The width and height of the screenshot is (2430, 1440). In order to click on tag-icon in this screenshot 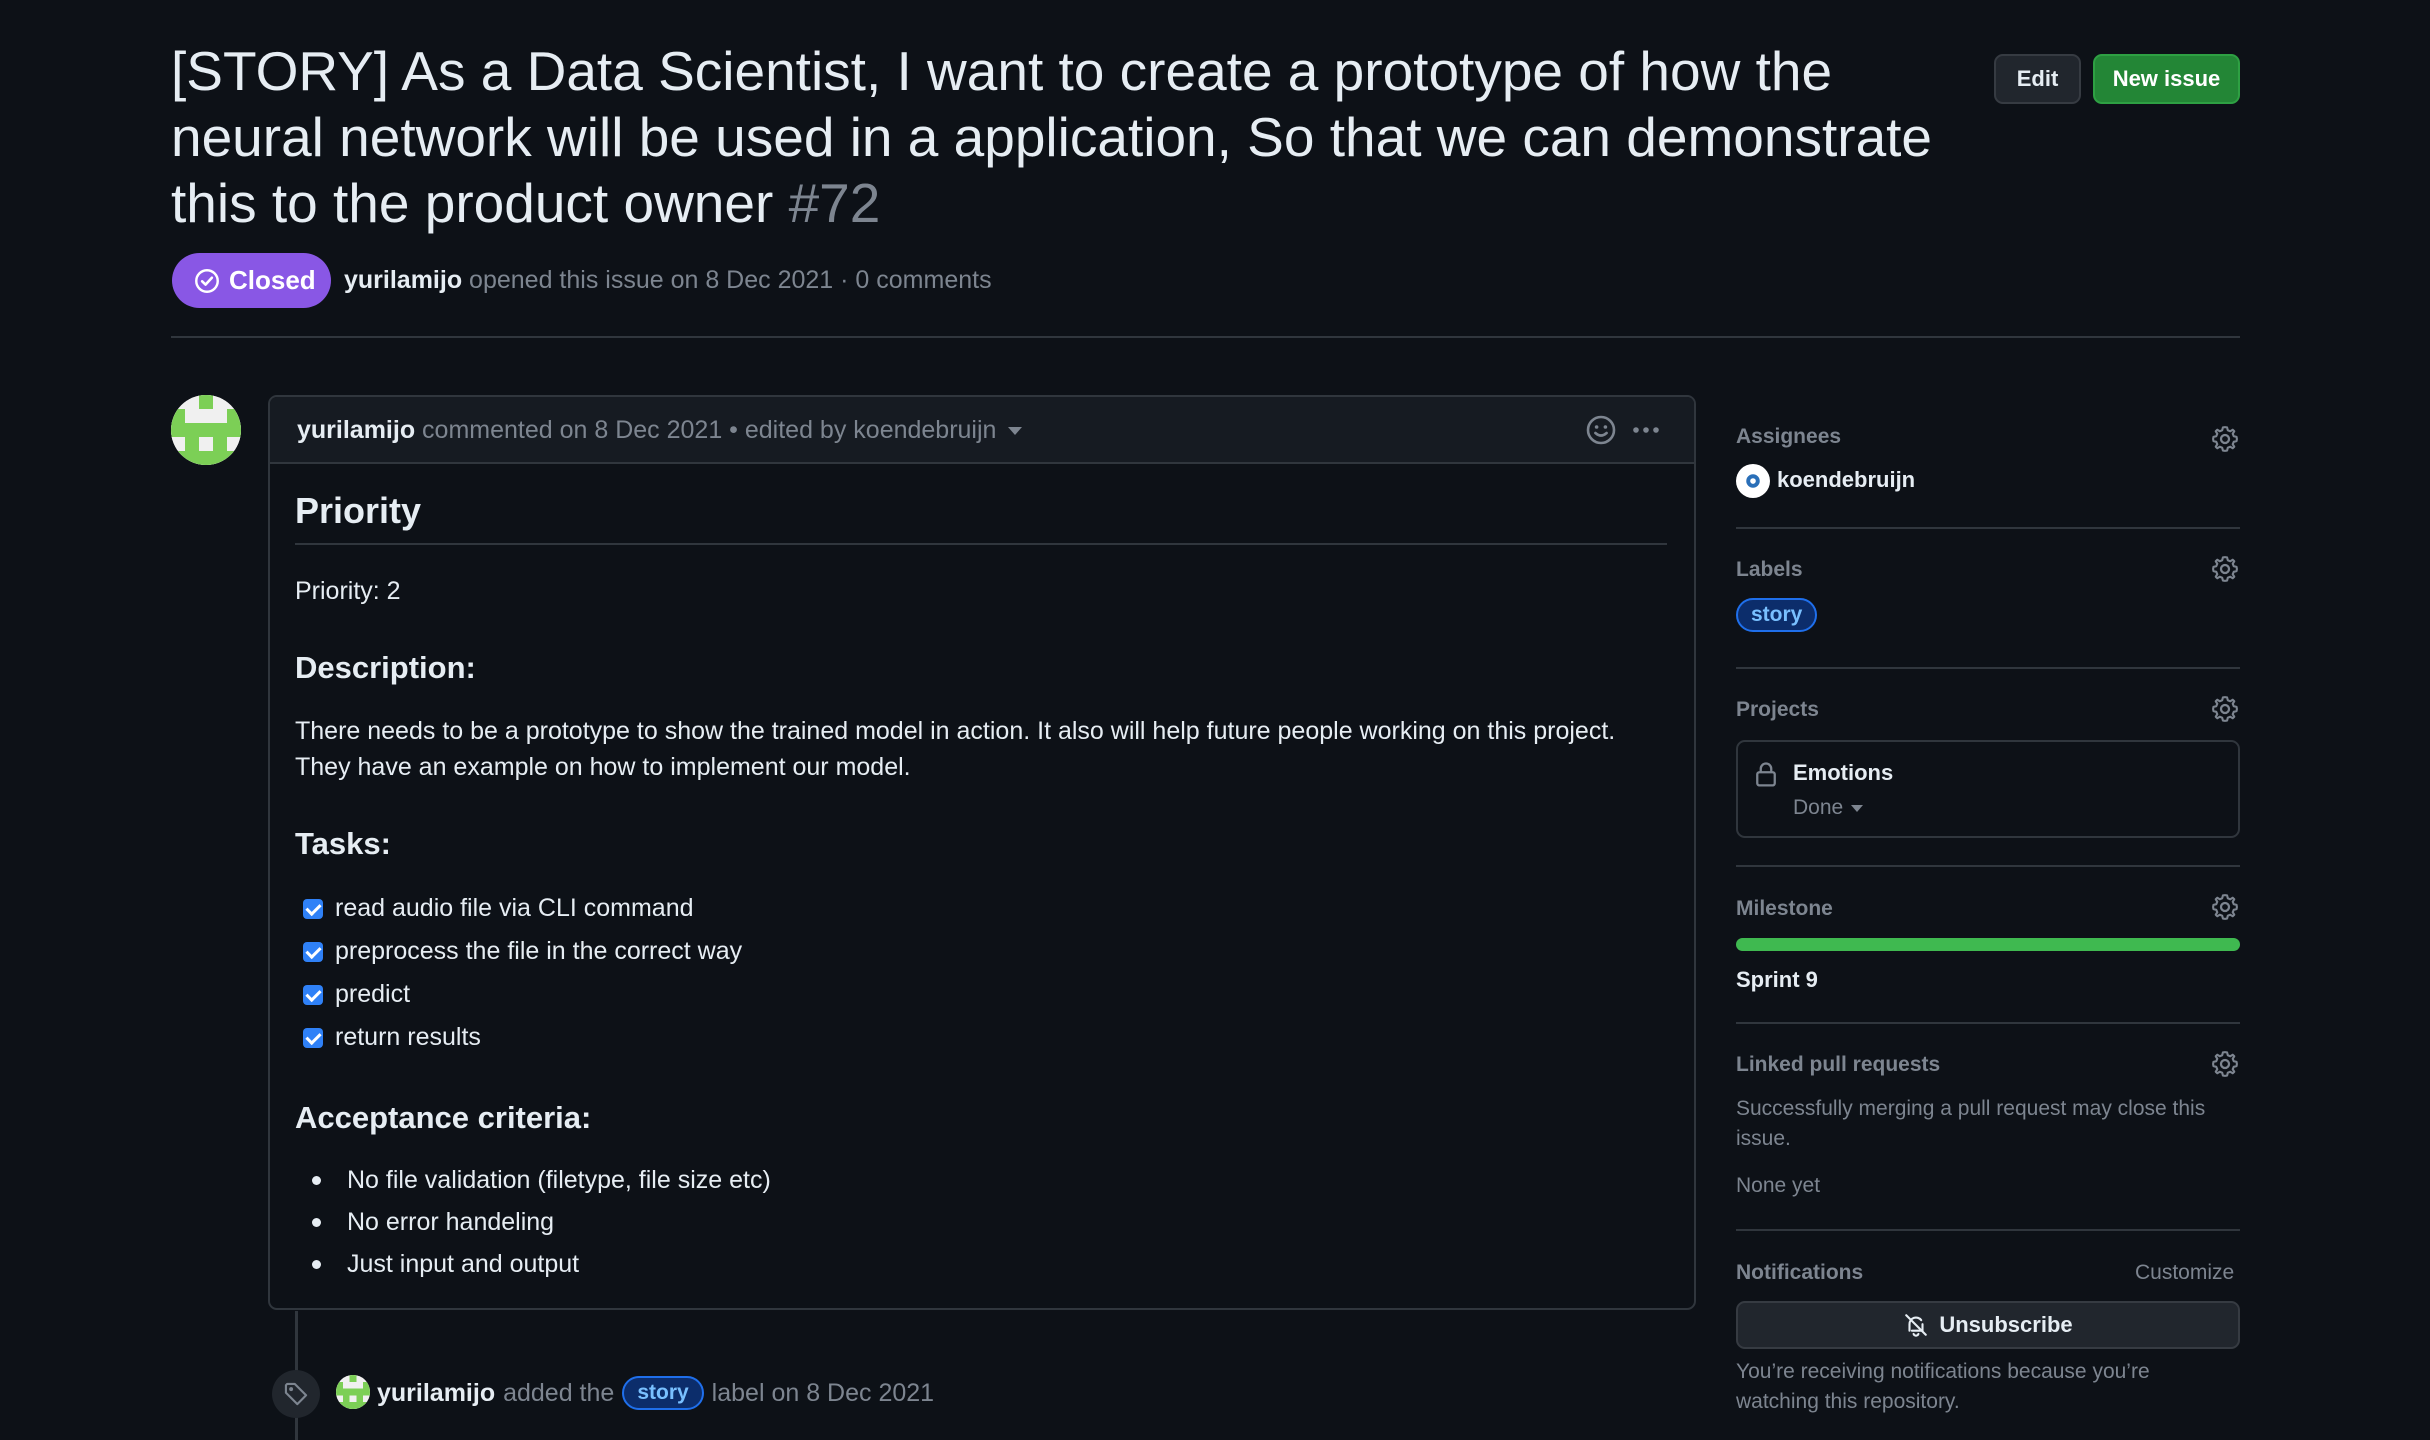, I will do `click(296, 1394)`.